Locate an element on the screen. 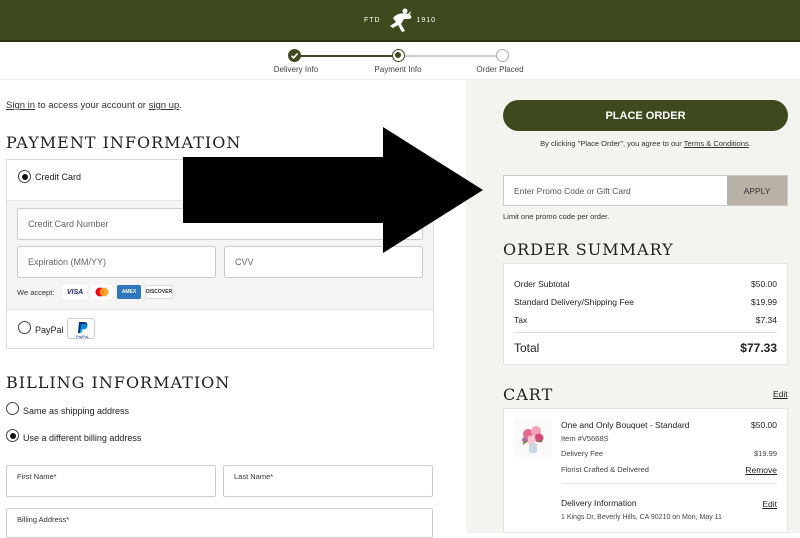 This screenshot has width=800, height=538. summary-row-label: Standard Delivery/Shipping Fee is located at coordinates (574, 302).